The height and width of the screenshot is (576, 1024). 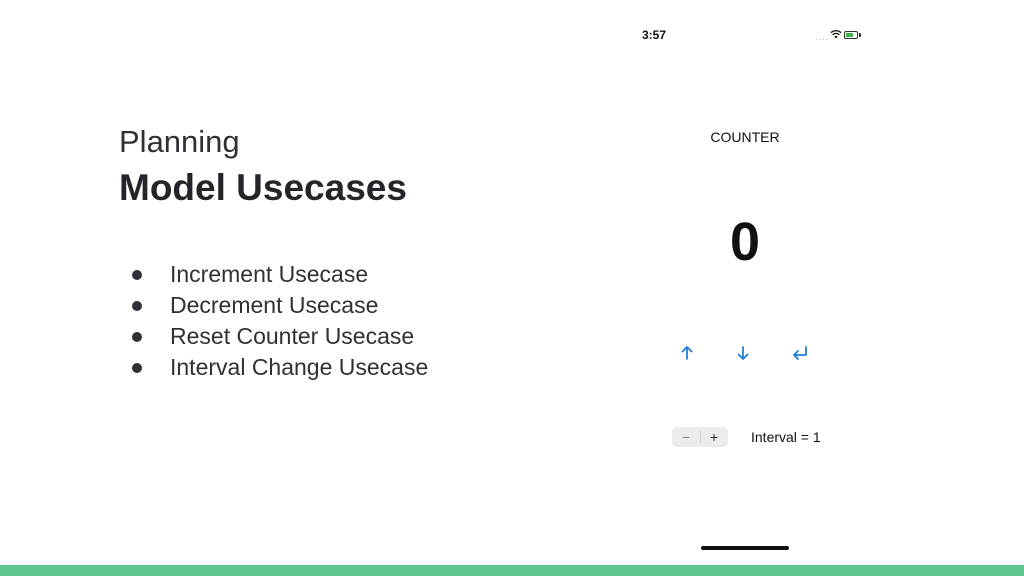 I want to click on list-item-label: Increment Usecase, so click(x=269, y=274).